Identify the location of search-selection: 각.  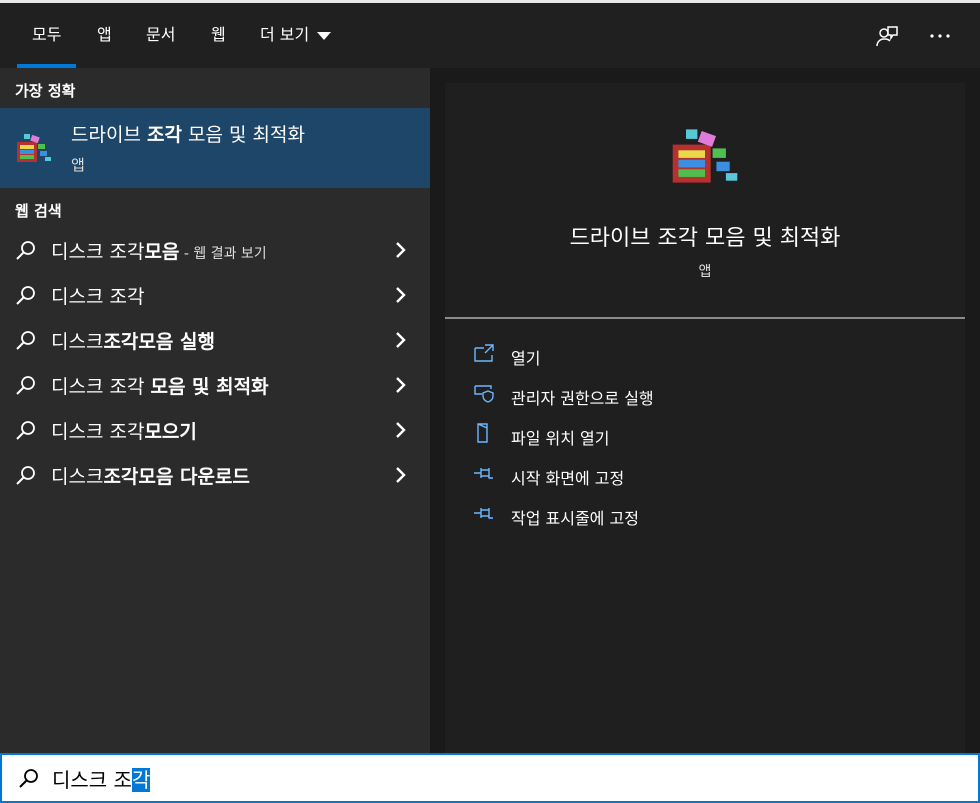
(141, 780).